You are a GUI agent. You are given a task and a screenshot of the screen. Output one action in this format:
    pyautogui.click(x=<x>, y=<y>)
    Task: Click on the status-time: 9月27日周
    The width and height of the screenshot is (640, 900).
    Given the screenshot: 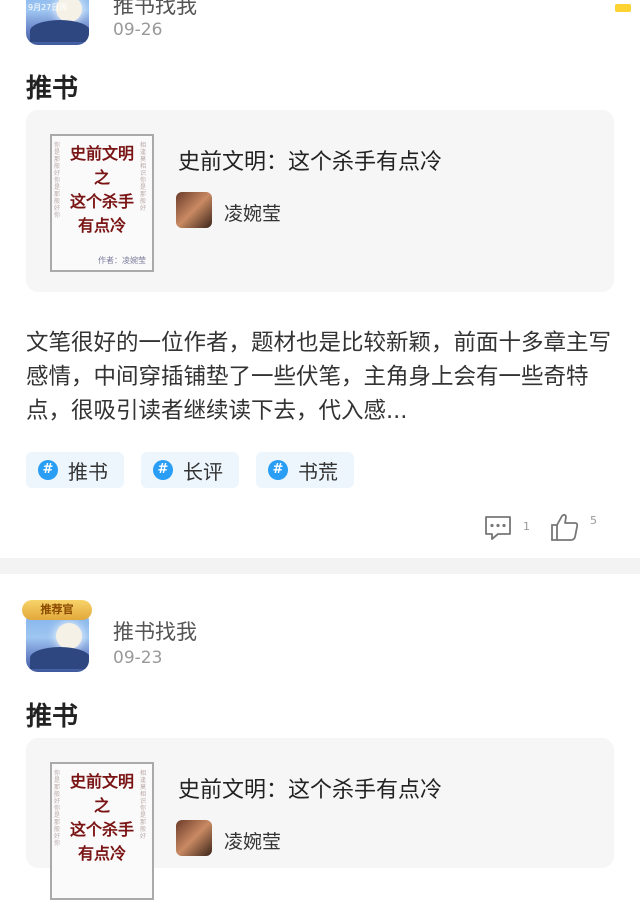 What is the action you would take?
    pyautogui.click(x=48, y=7)
    